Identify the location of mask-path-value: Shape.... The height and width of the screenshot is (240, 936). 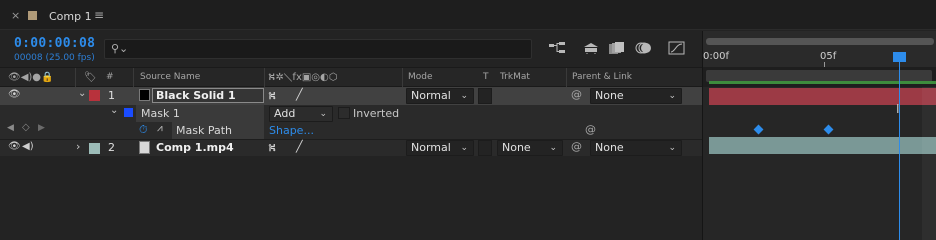
(291, 130).